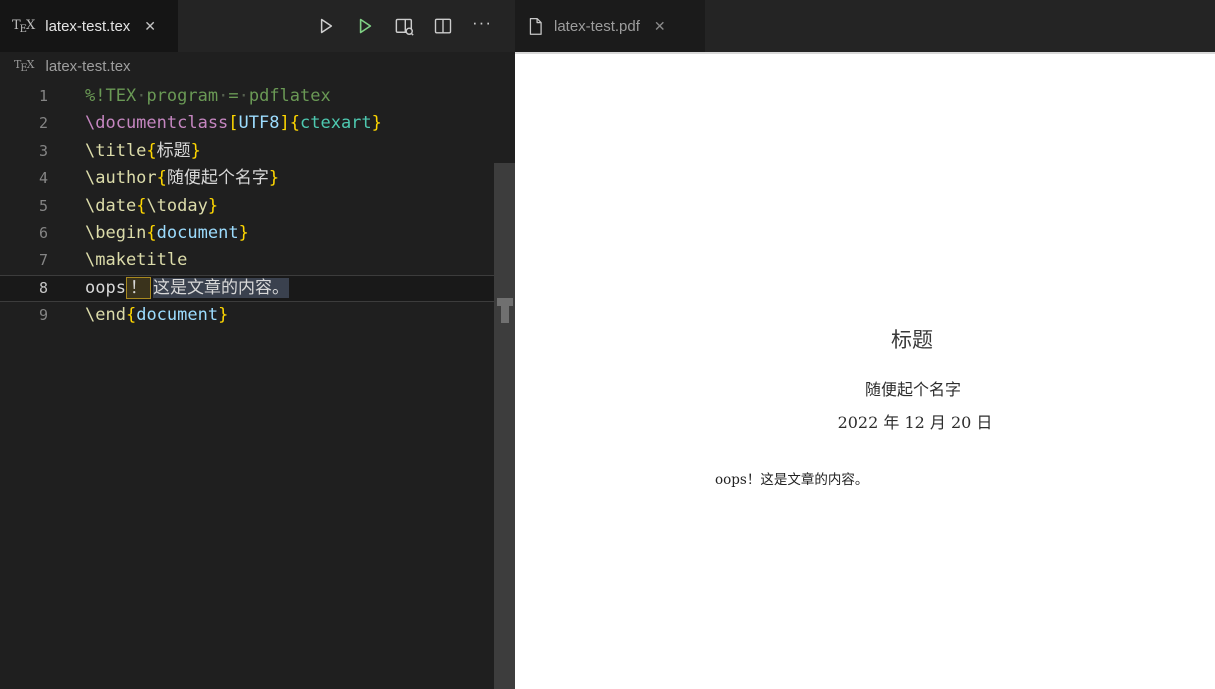 This screenshot has width=1215, height=689. I want to click on code-line: 3 \title{标题}, so click(257, 151).